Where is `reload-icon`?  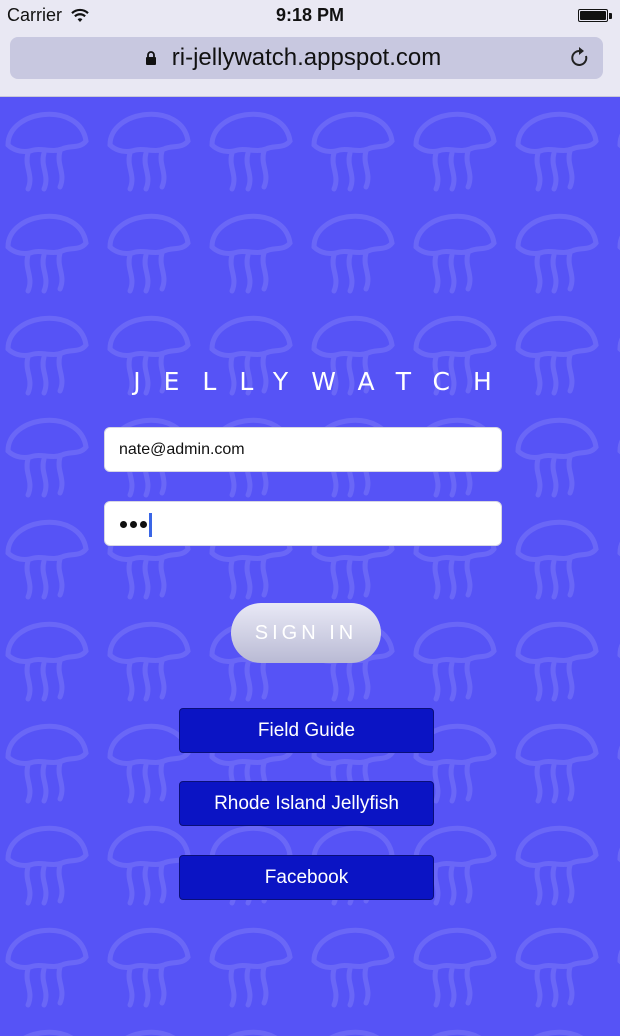
reload-icon is located at coordinates (580, 60).